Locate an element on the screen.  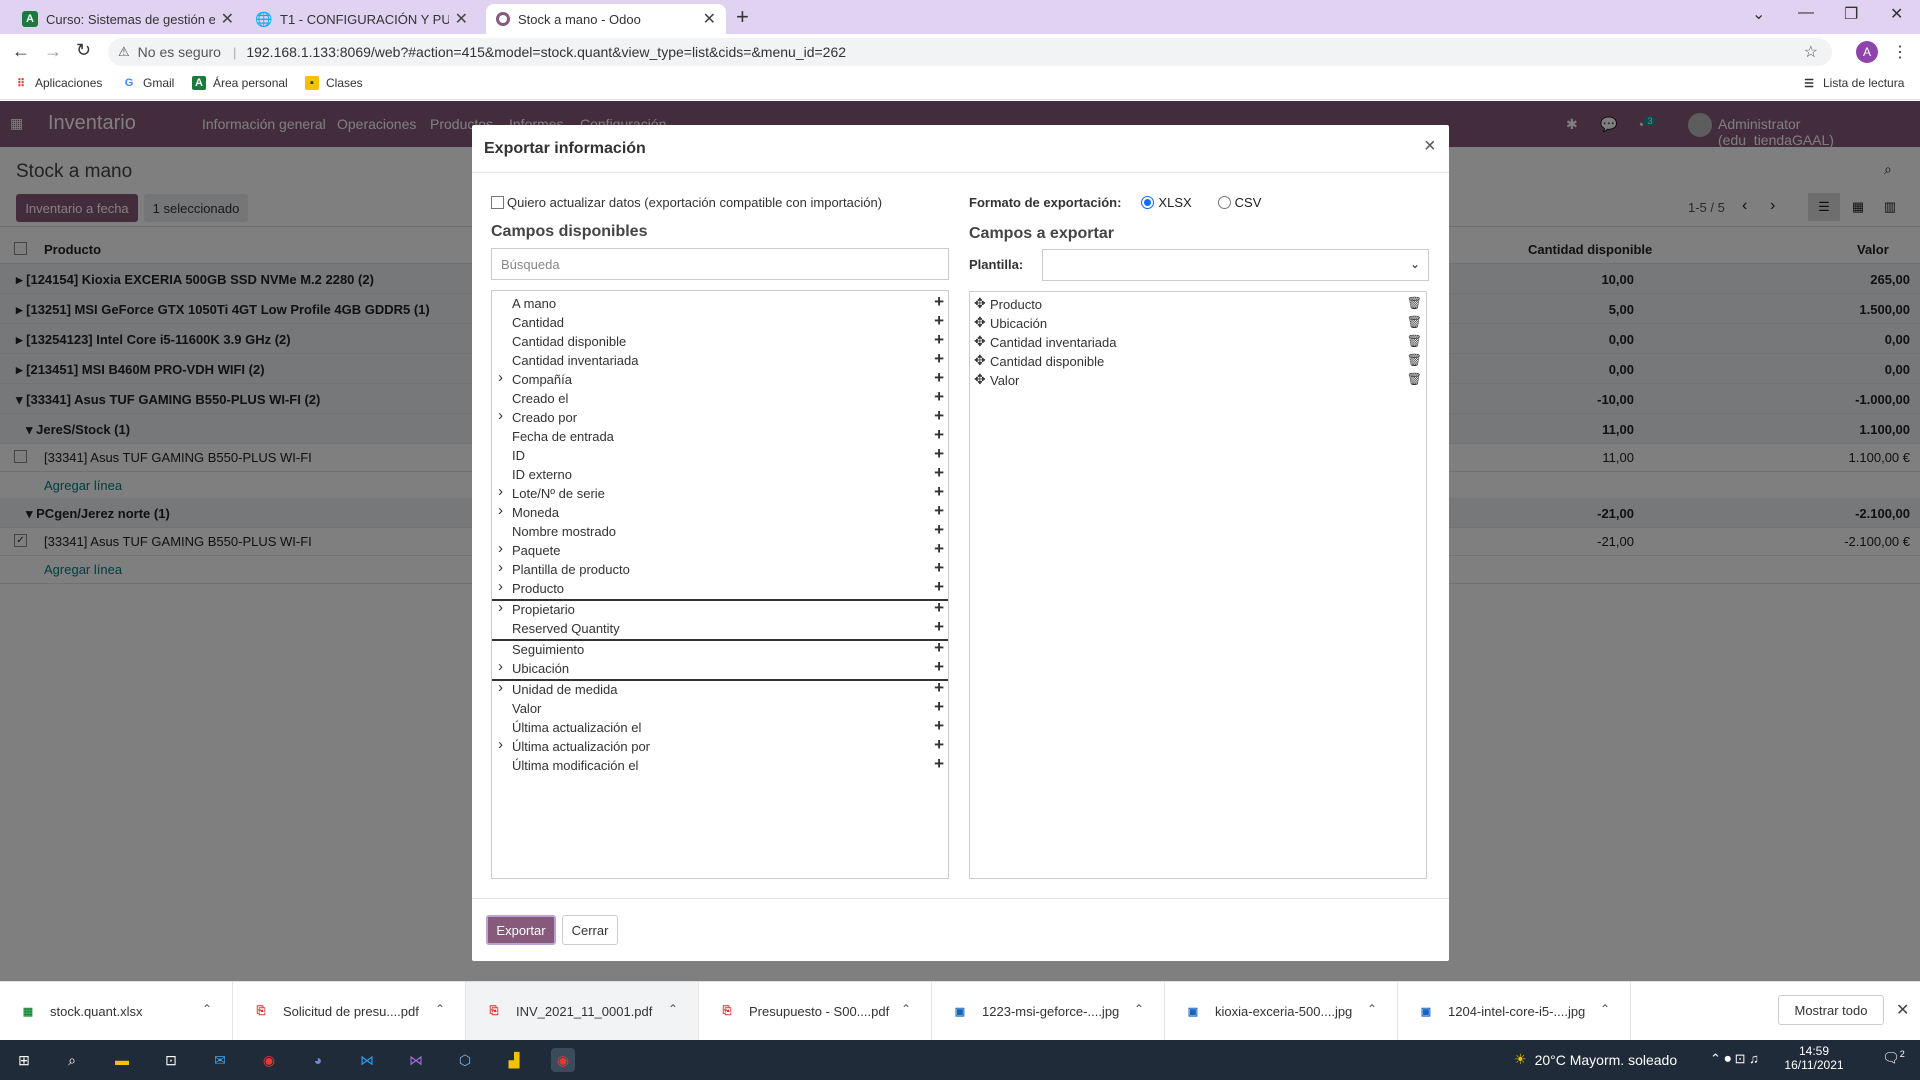
available-field-item: › Ubicación + is located at coordinates (721, 667).